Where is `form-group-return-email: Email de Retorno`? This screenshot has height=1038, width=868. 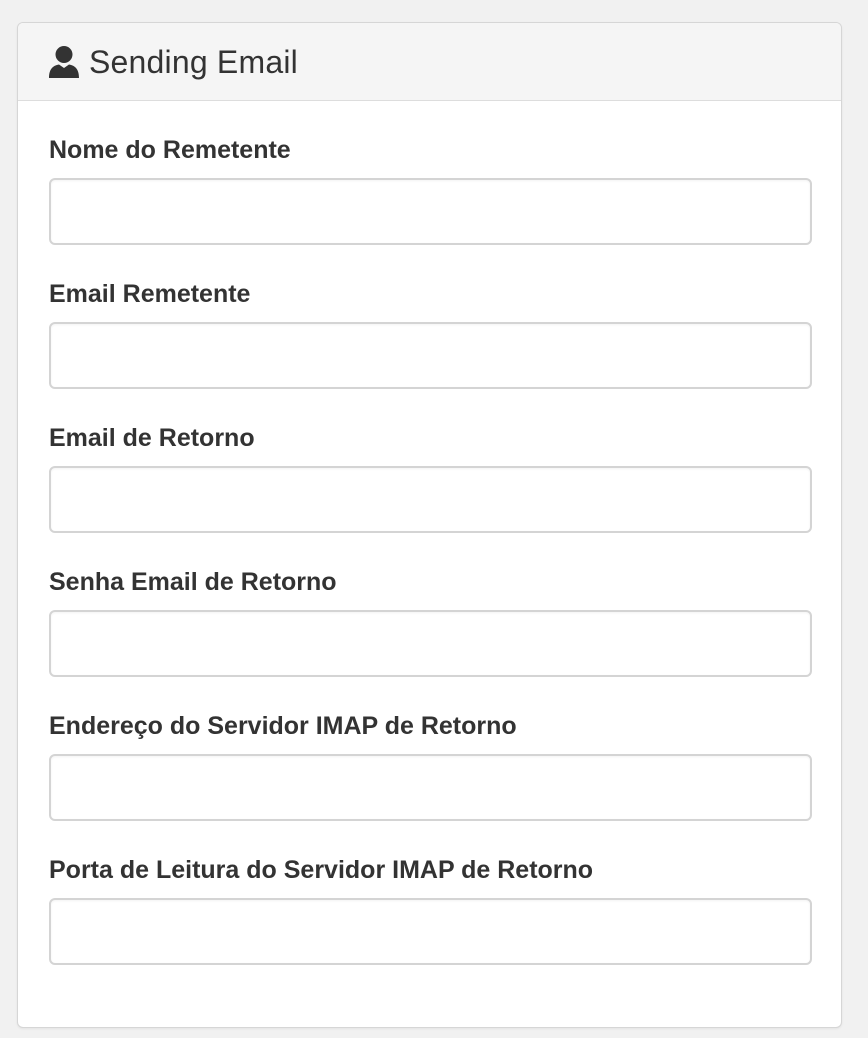
form-group-return-email: Email de Retorno is located at coordinates (430, 496).